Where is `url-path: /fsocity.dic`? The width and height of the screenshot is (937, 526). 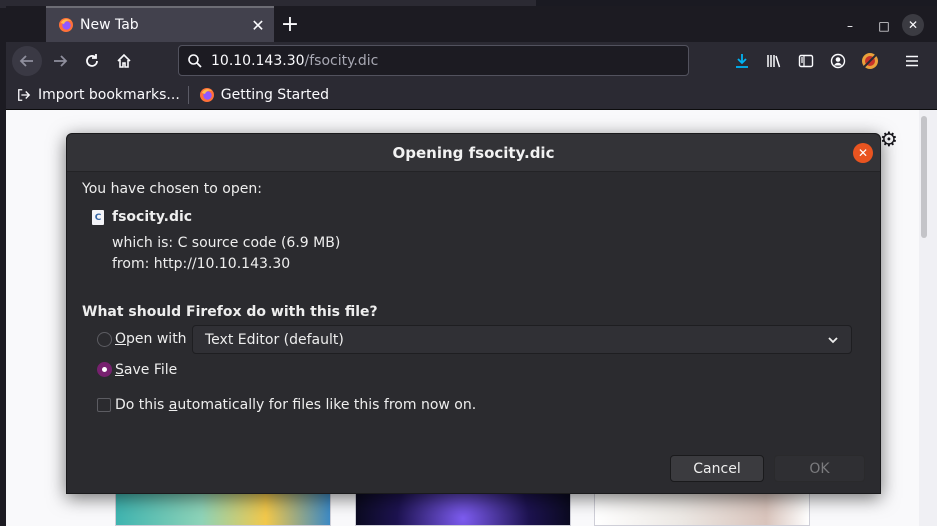
url-path: /fsocity.dic is located at coordinates (341, 60).